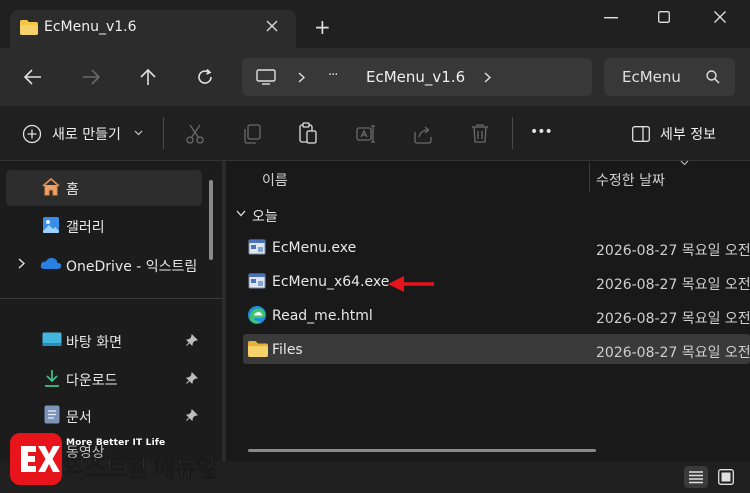  I want to click on group-header: 오늘, so click(265, 216).